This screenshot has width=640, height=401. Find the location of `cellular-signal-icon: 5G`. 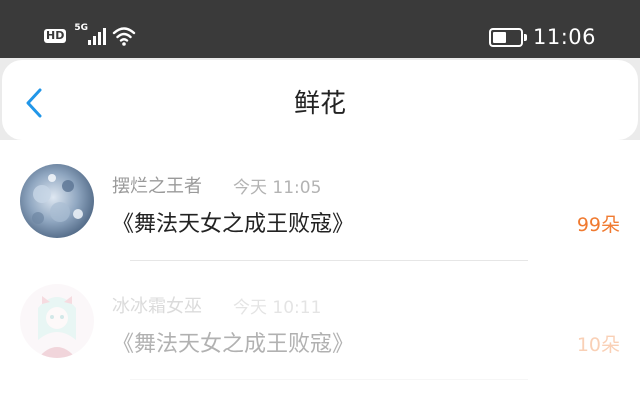

cellular-signal-icon: 5G is located at coordinates (90, 35).